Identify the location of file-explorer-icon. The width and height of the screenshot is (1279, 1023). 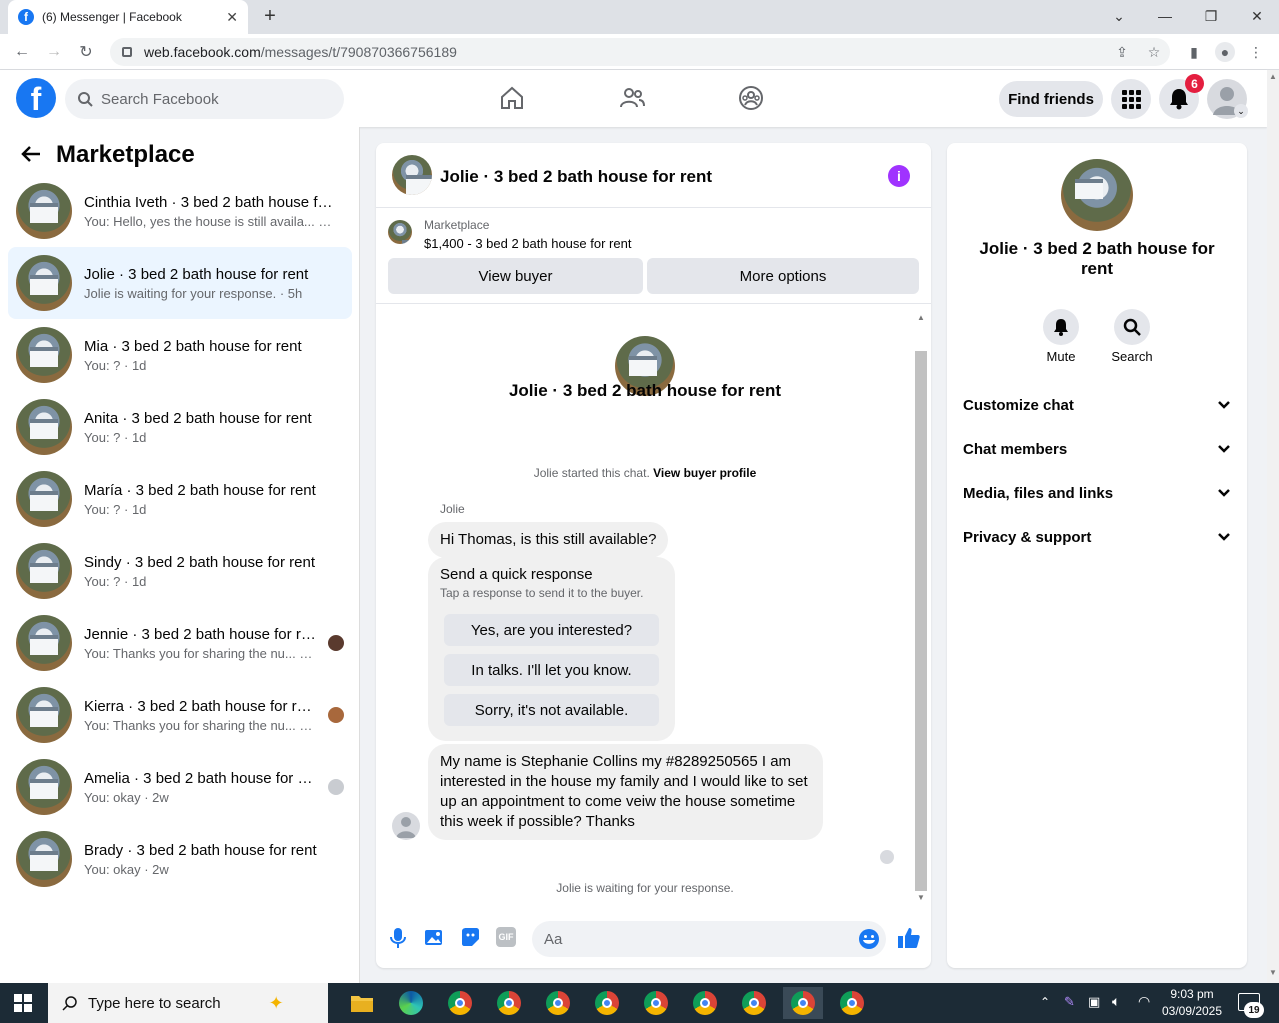
(362, 1003).